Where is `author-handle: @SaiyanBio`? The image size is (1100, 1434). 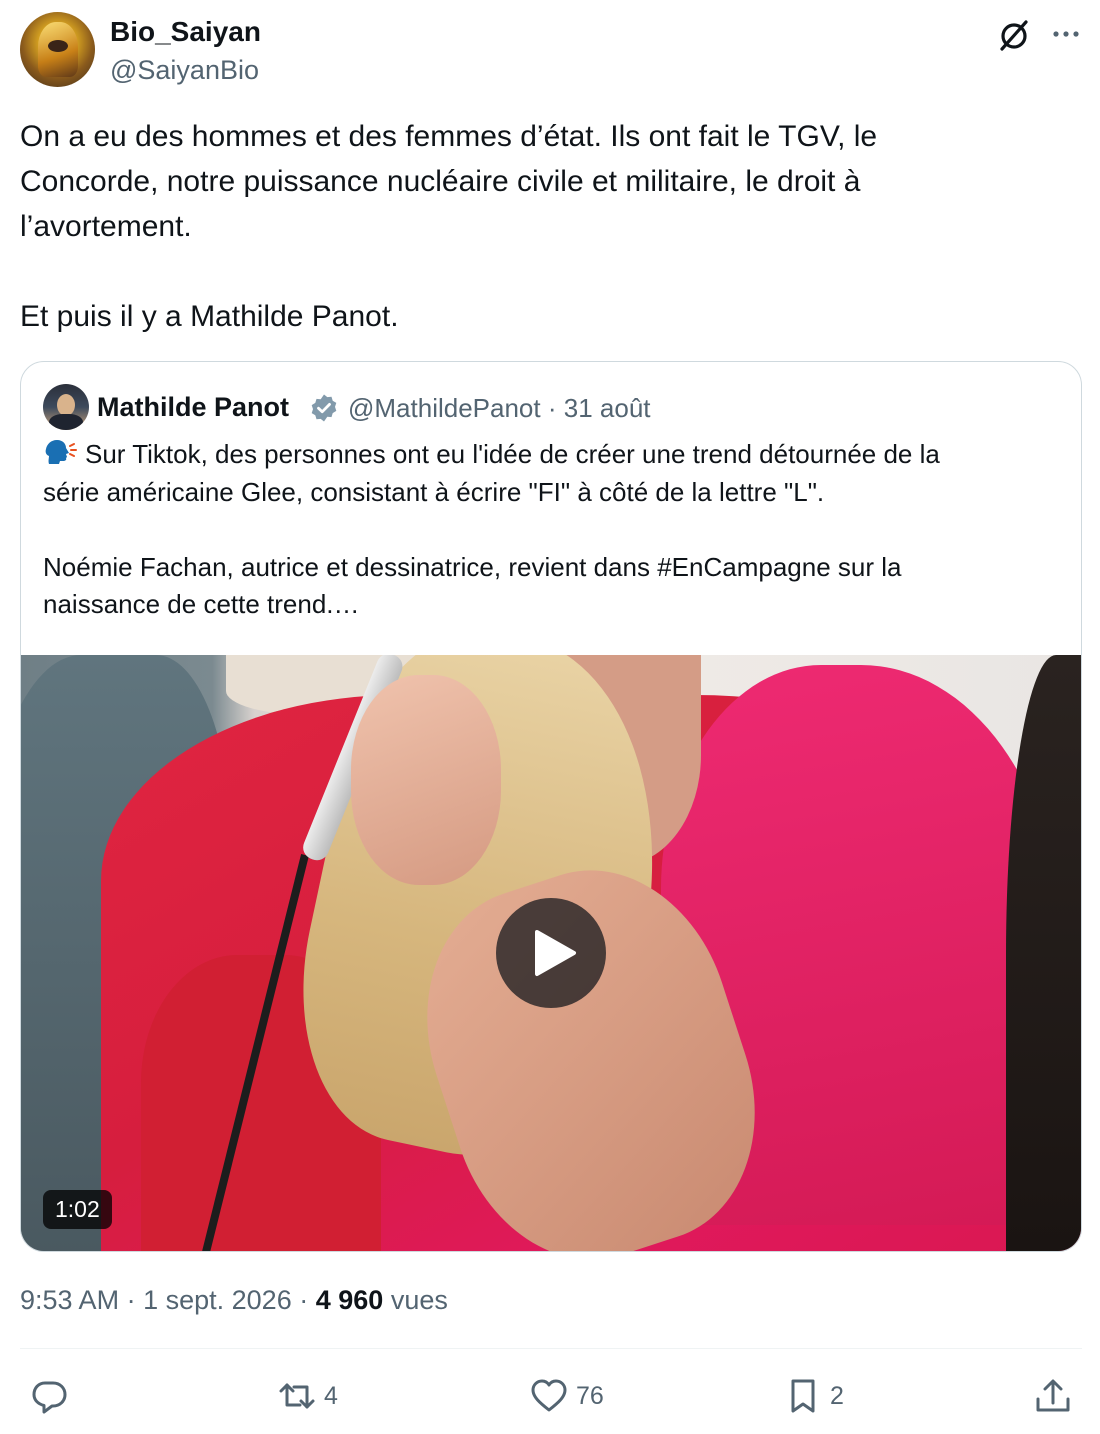 author-handle: @SaiyanBio is located at coordinates (184, 70).